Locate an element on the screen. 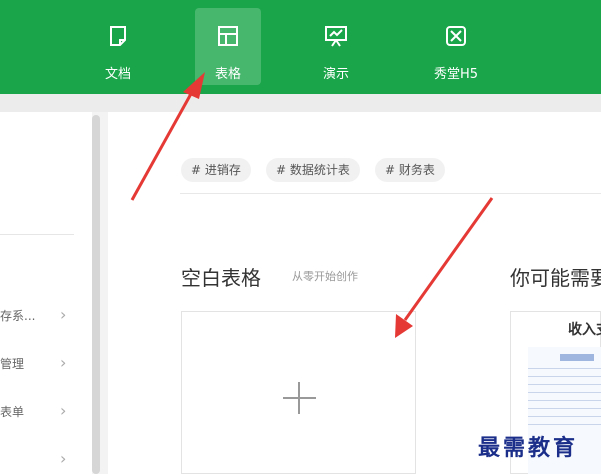  arrow-to-blank-card is located at coordinates (444, 267).